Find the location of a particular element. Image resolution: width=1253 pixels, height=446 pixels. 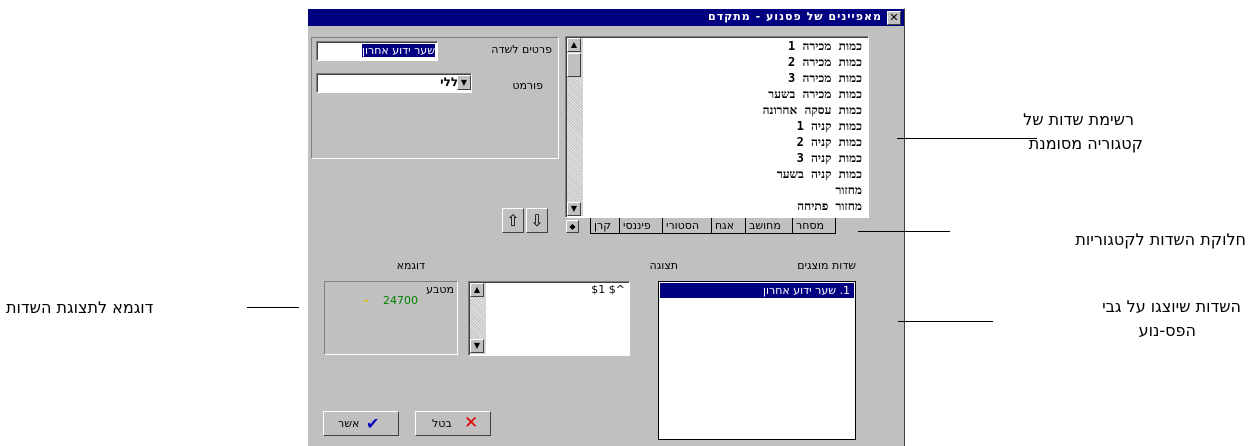

field-name-input: שער ידוע אחרון is located at coordinates (377, 51).